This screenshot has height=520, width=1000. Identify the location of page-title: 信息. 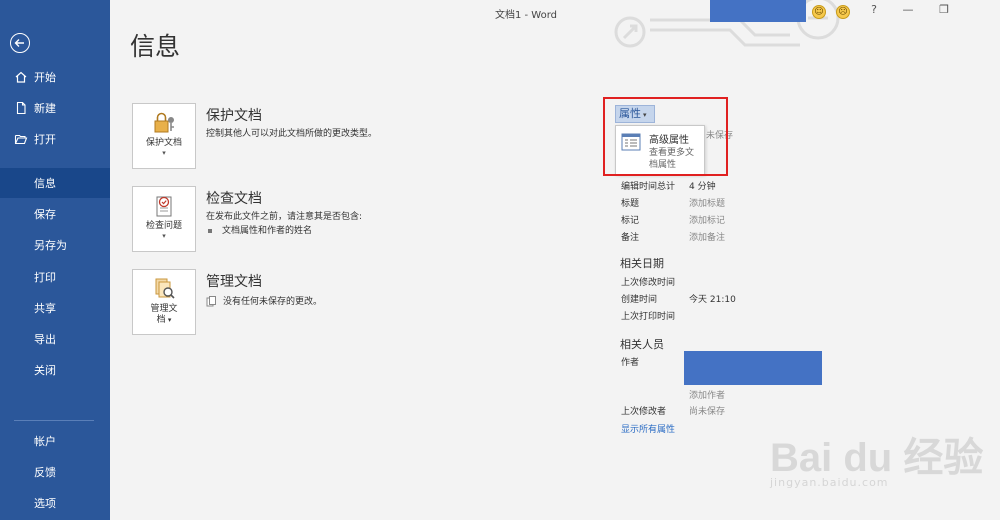
(155, 46).